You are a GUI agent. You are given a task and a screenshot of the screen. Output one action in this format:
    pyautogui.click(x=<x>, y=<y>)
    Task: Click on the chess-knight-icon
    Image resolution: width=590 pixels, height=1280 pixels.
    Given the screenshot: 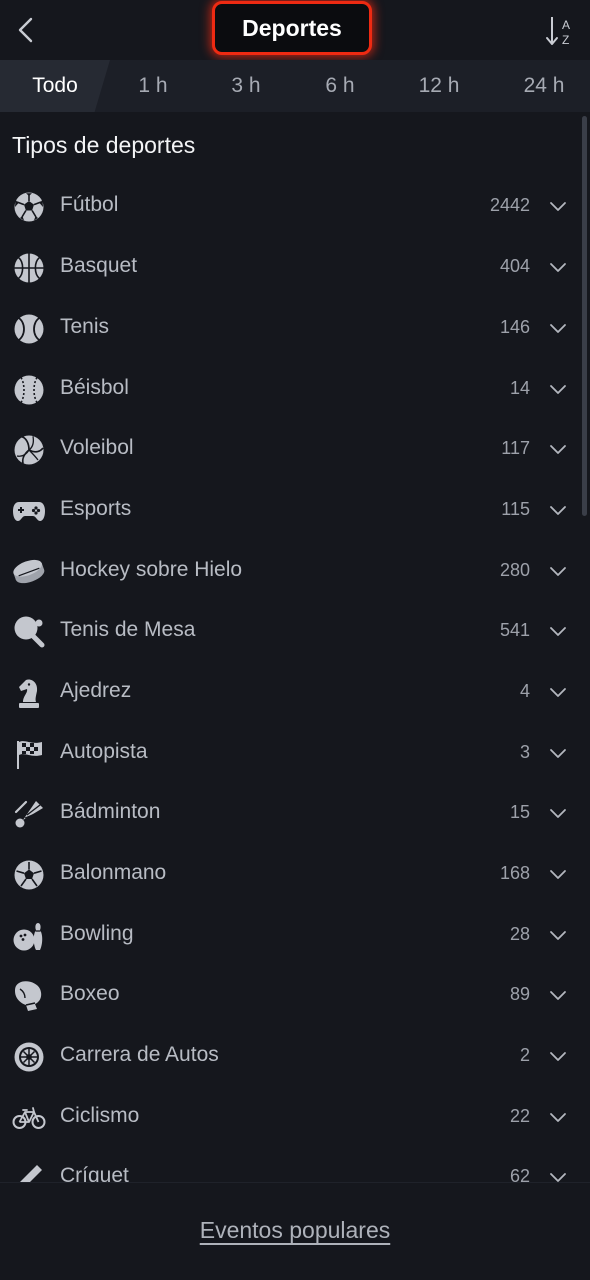 What is the action you would take?
    pyautogui.click(x=29, y=693)
    